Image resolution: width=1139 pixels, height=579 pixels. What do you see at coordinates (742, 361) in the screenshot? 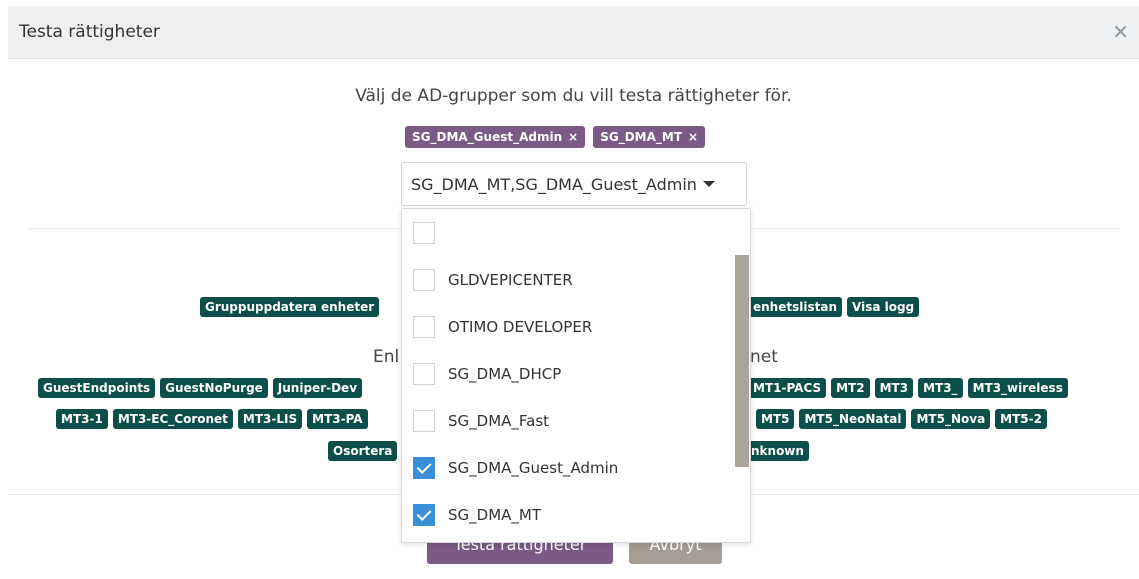
I see `dropdown-scrollbar` at bounding box center [742, 361].